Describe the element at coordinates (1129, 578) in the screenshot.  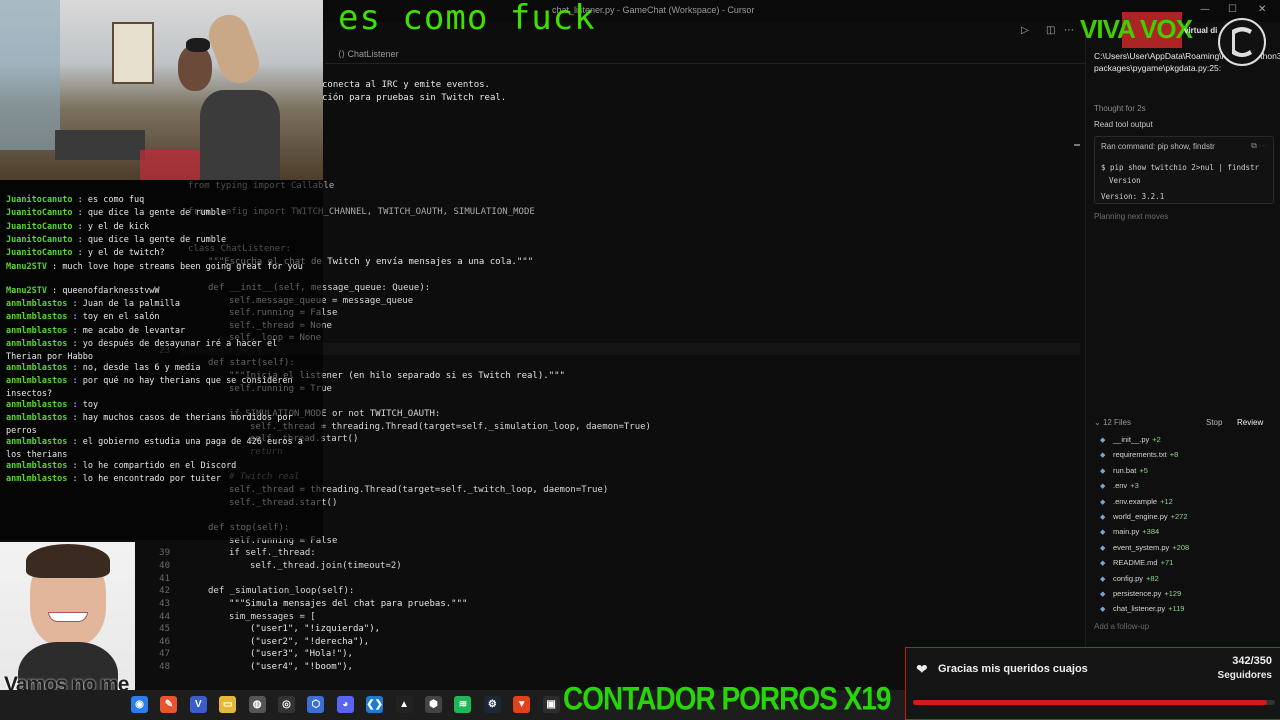
I see `changed-file-item: ◆ config.py +82` at that location.